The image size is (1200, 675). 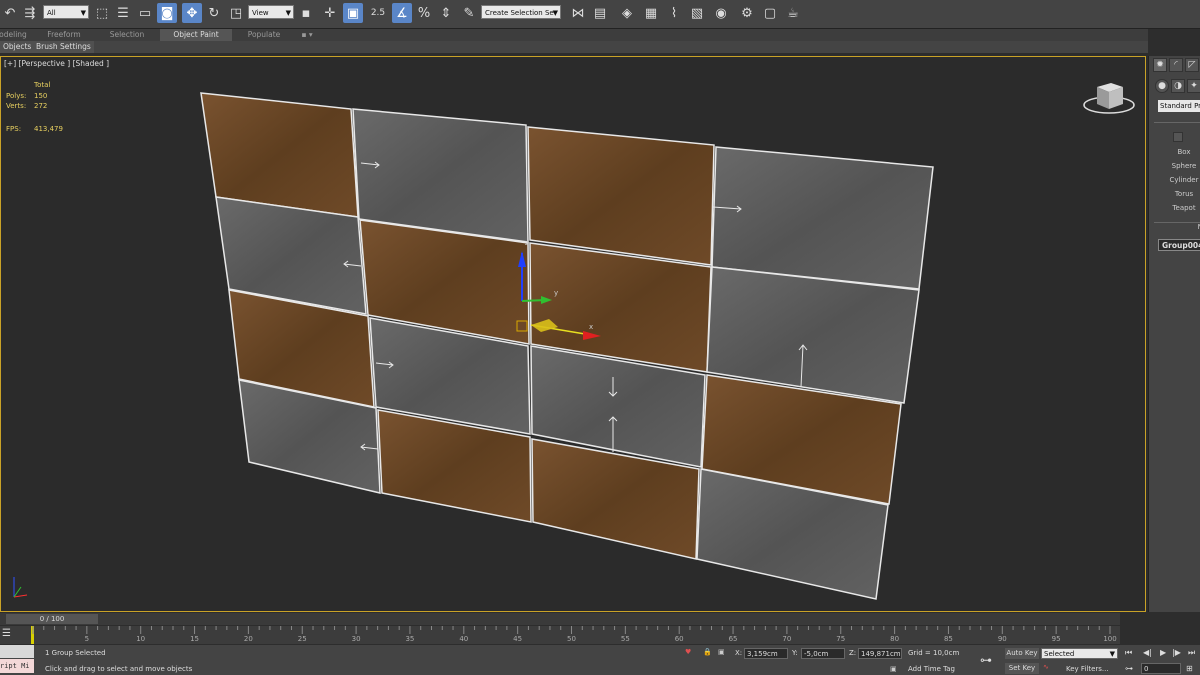 I want to click on key-mode-toggle-icon: ⊶, so click(x=1129, y=668).